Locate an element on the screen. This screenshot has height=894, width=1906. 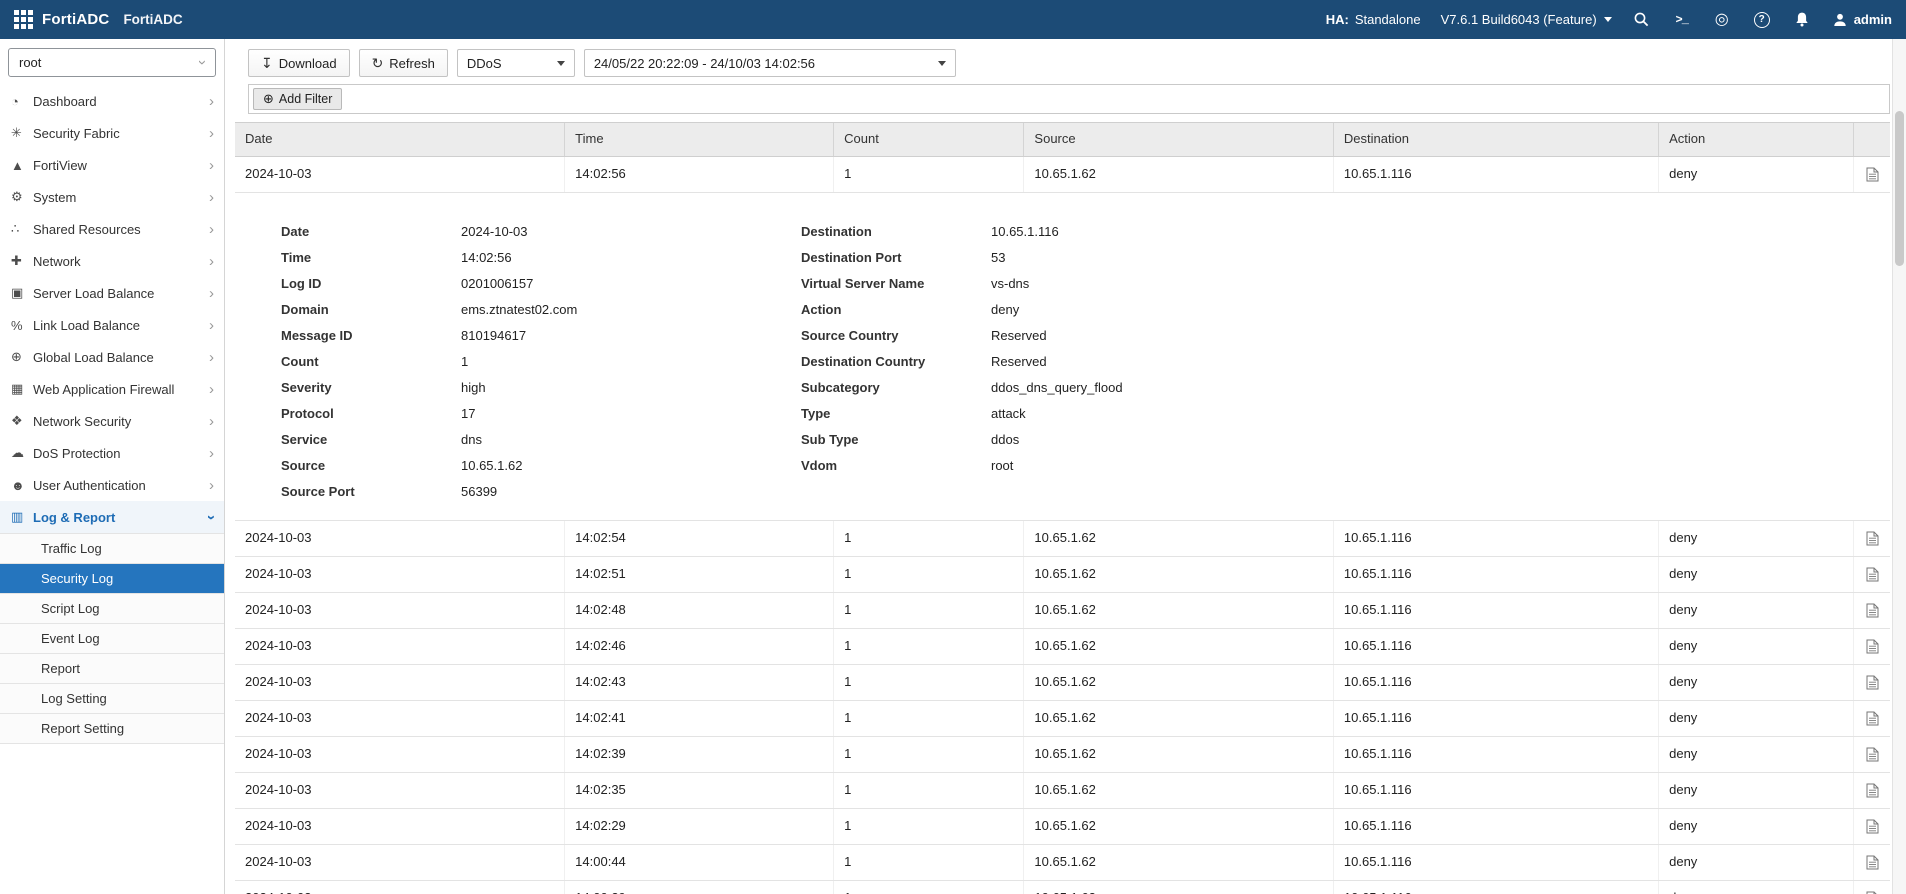
sidebar-item-log-report: ▥ Log & Report › is located at coordinates (112, 517).